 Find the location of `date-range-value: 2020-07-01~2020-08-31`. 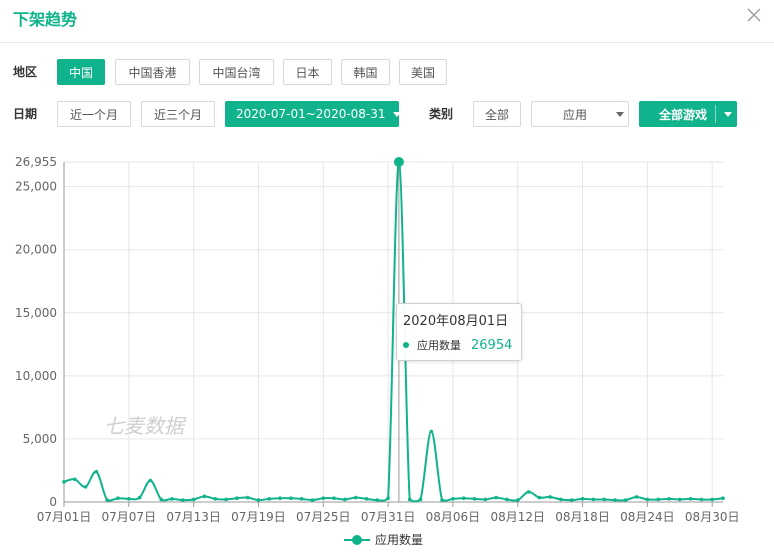

date-range-value: 2020-07-01~2020-08-31 is located at coordinates (311, 114).